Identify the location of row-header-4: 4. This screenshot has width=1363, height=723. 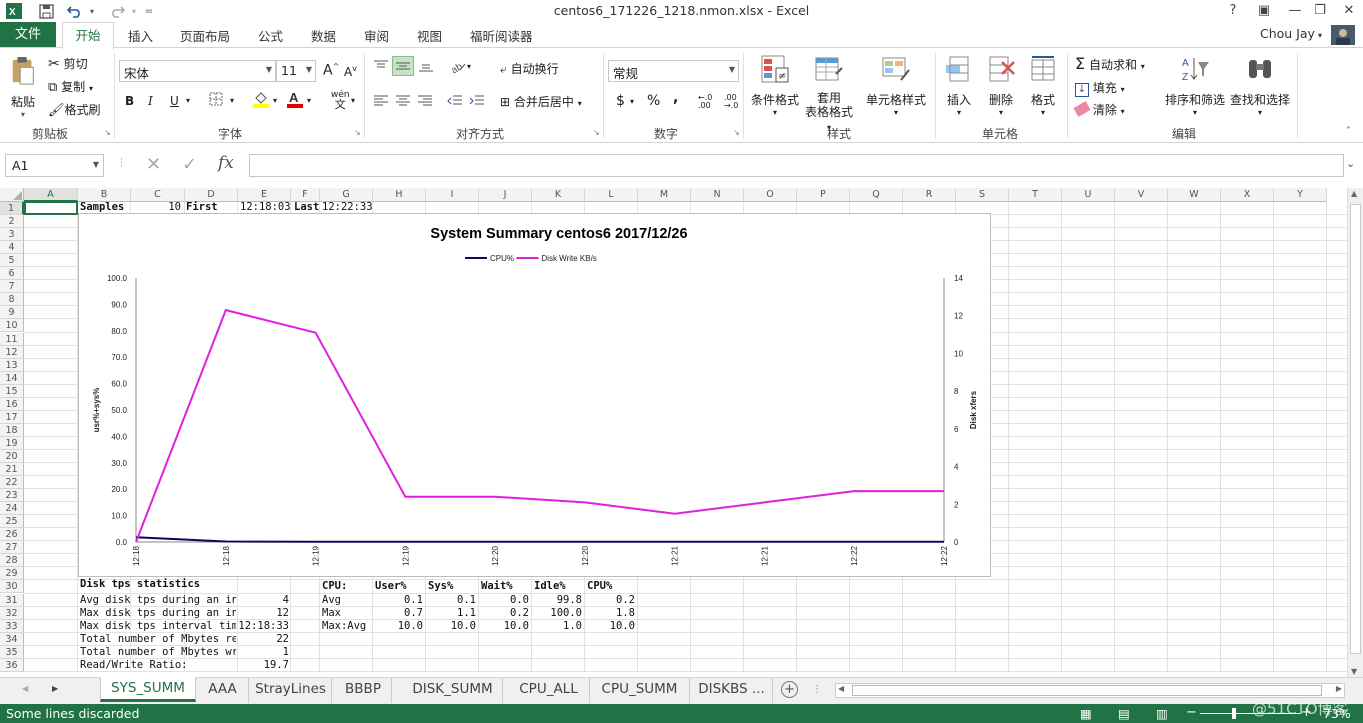
(12, 248).